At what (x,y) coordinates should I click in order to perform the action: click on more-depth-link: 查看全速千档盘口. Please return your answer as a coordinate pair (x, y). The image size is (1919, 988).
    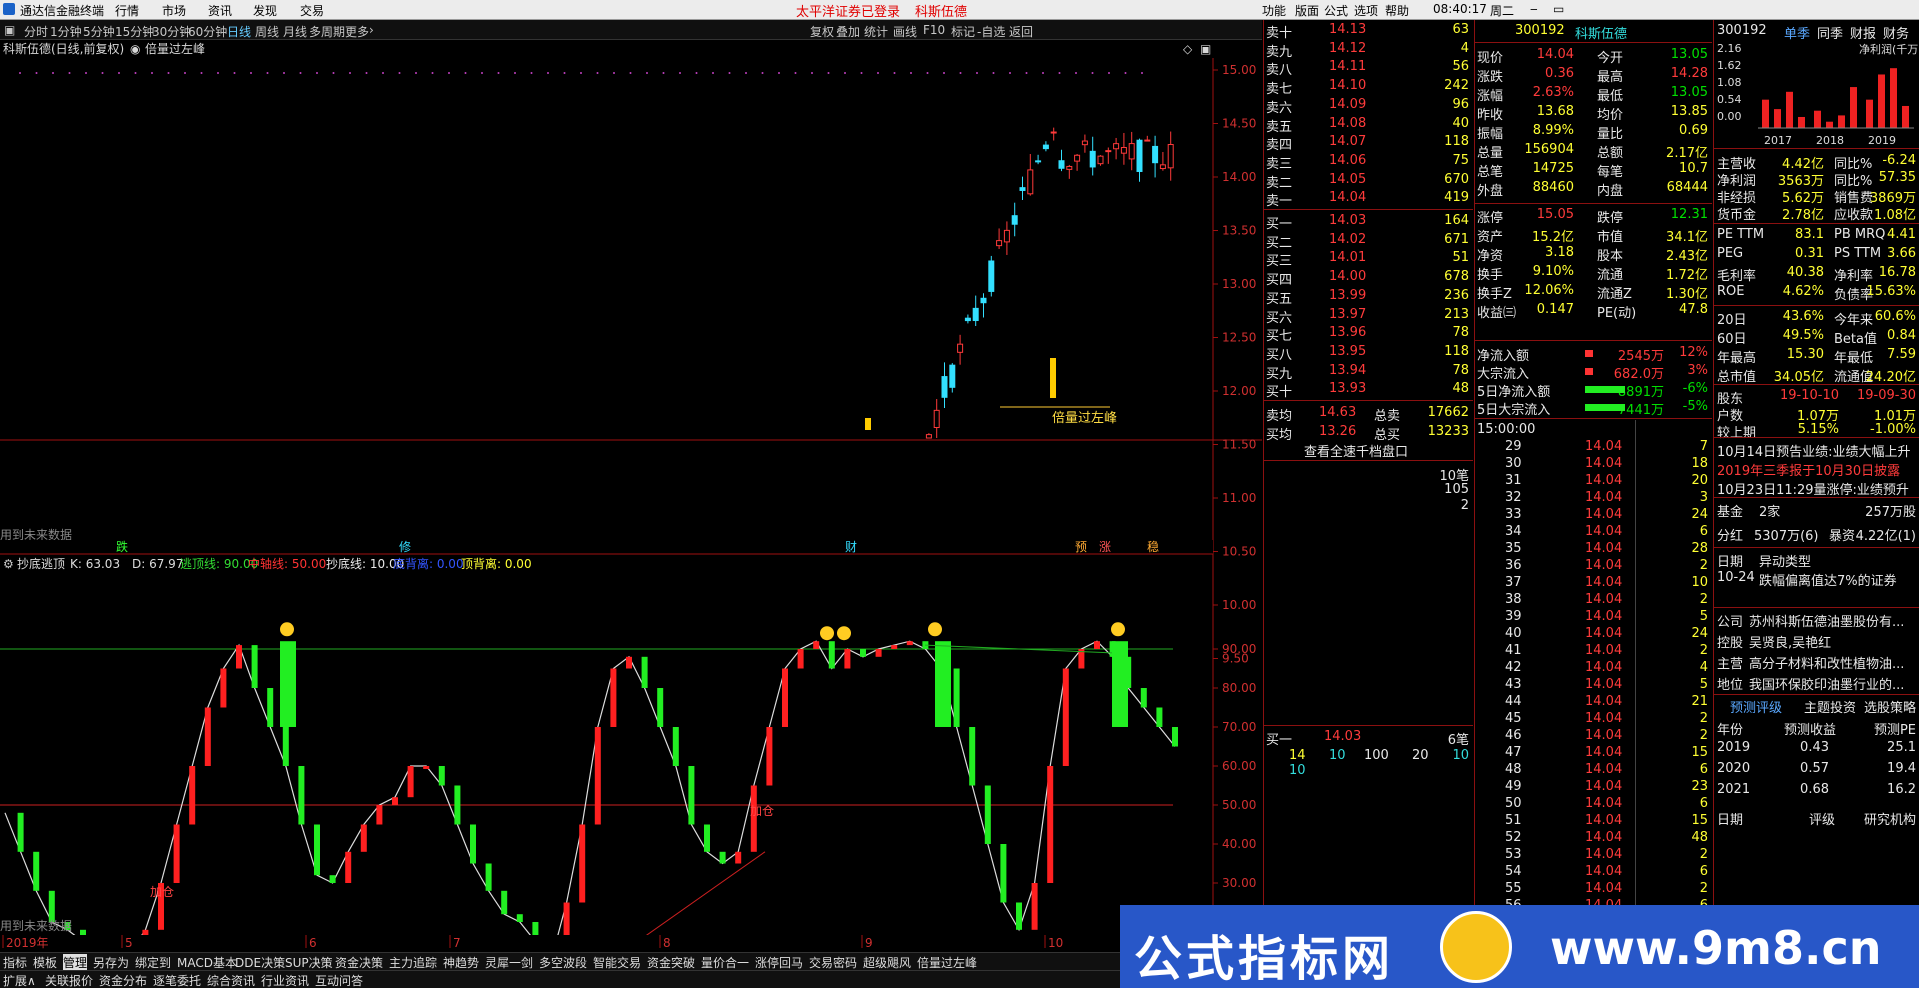
    Looking at the image, I should click on (1368, 450).